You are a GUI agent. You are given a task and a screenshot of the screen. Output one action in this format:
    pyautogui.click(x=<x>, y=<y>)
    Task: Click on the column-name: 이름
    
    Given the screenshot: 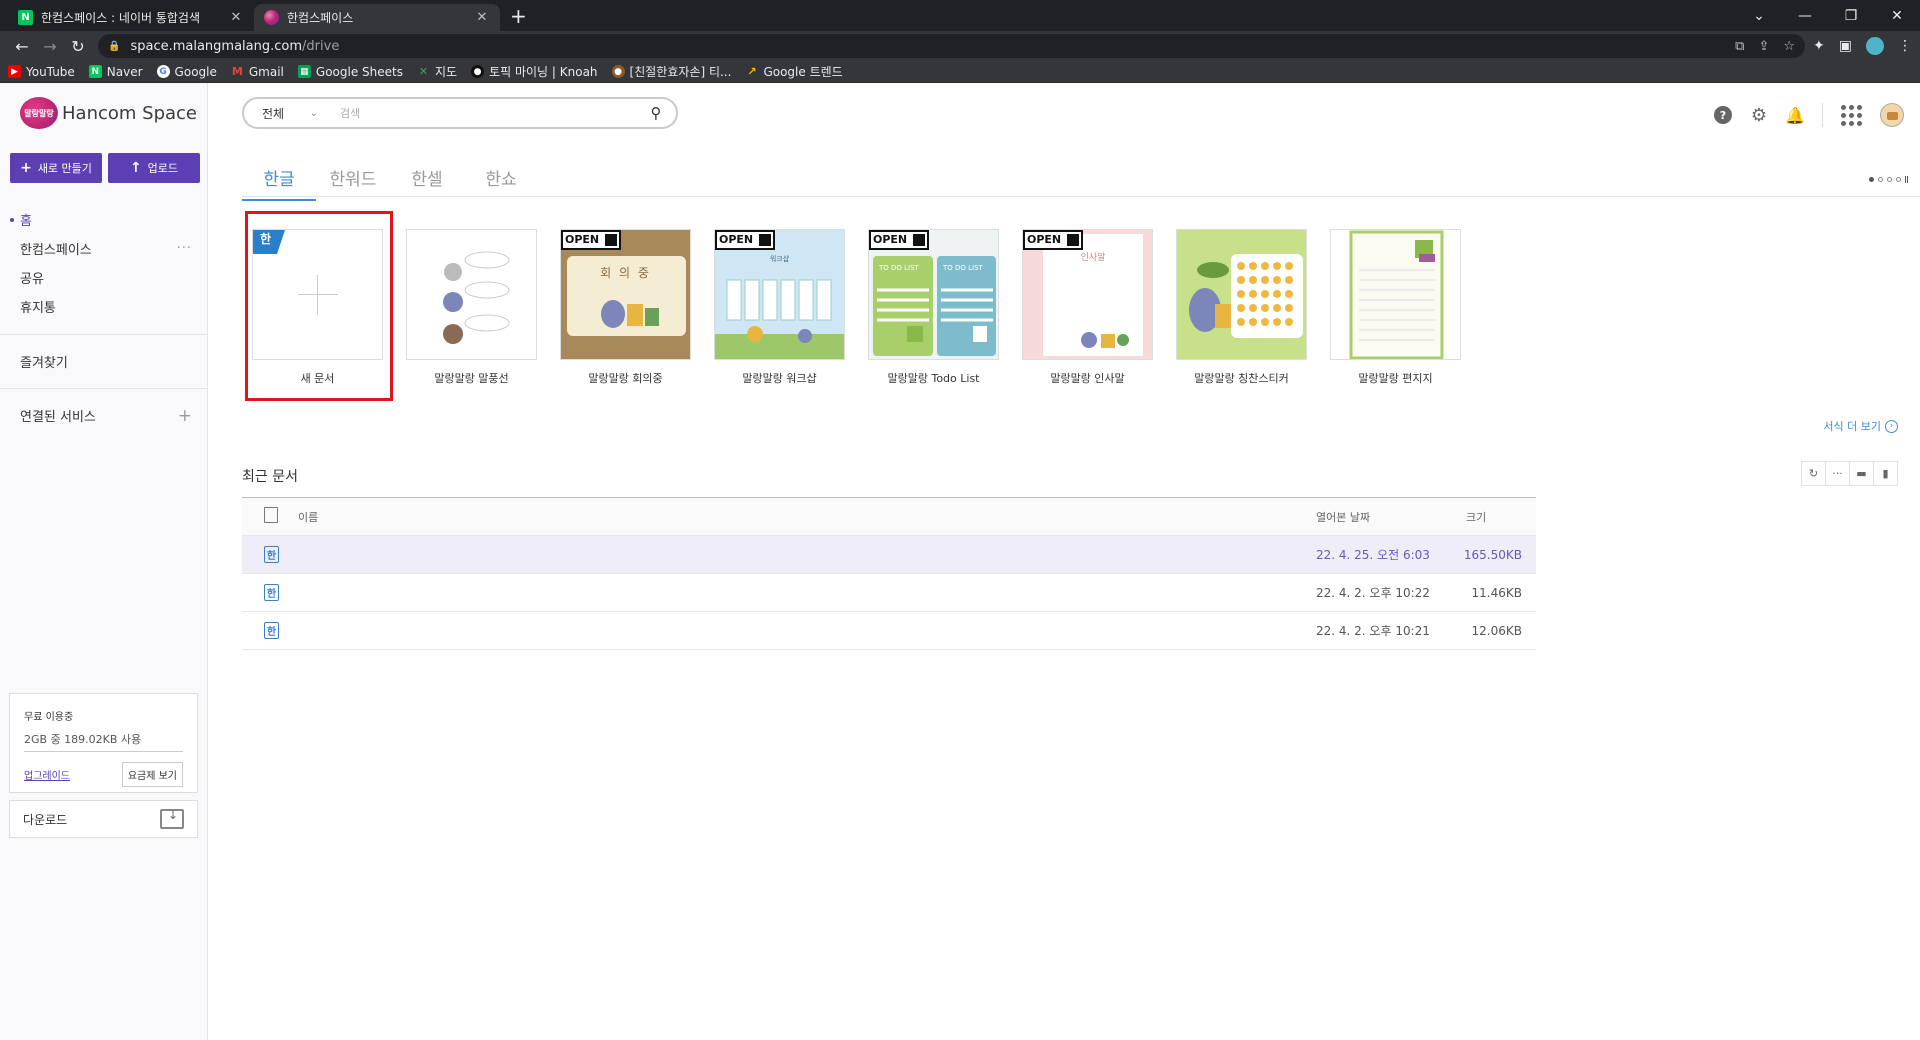 What is the action you would take?
    pyautogui.click(x=807, y=517)
    